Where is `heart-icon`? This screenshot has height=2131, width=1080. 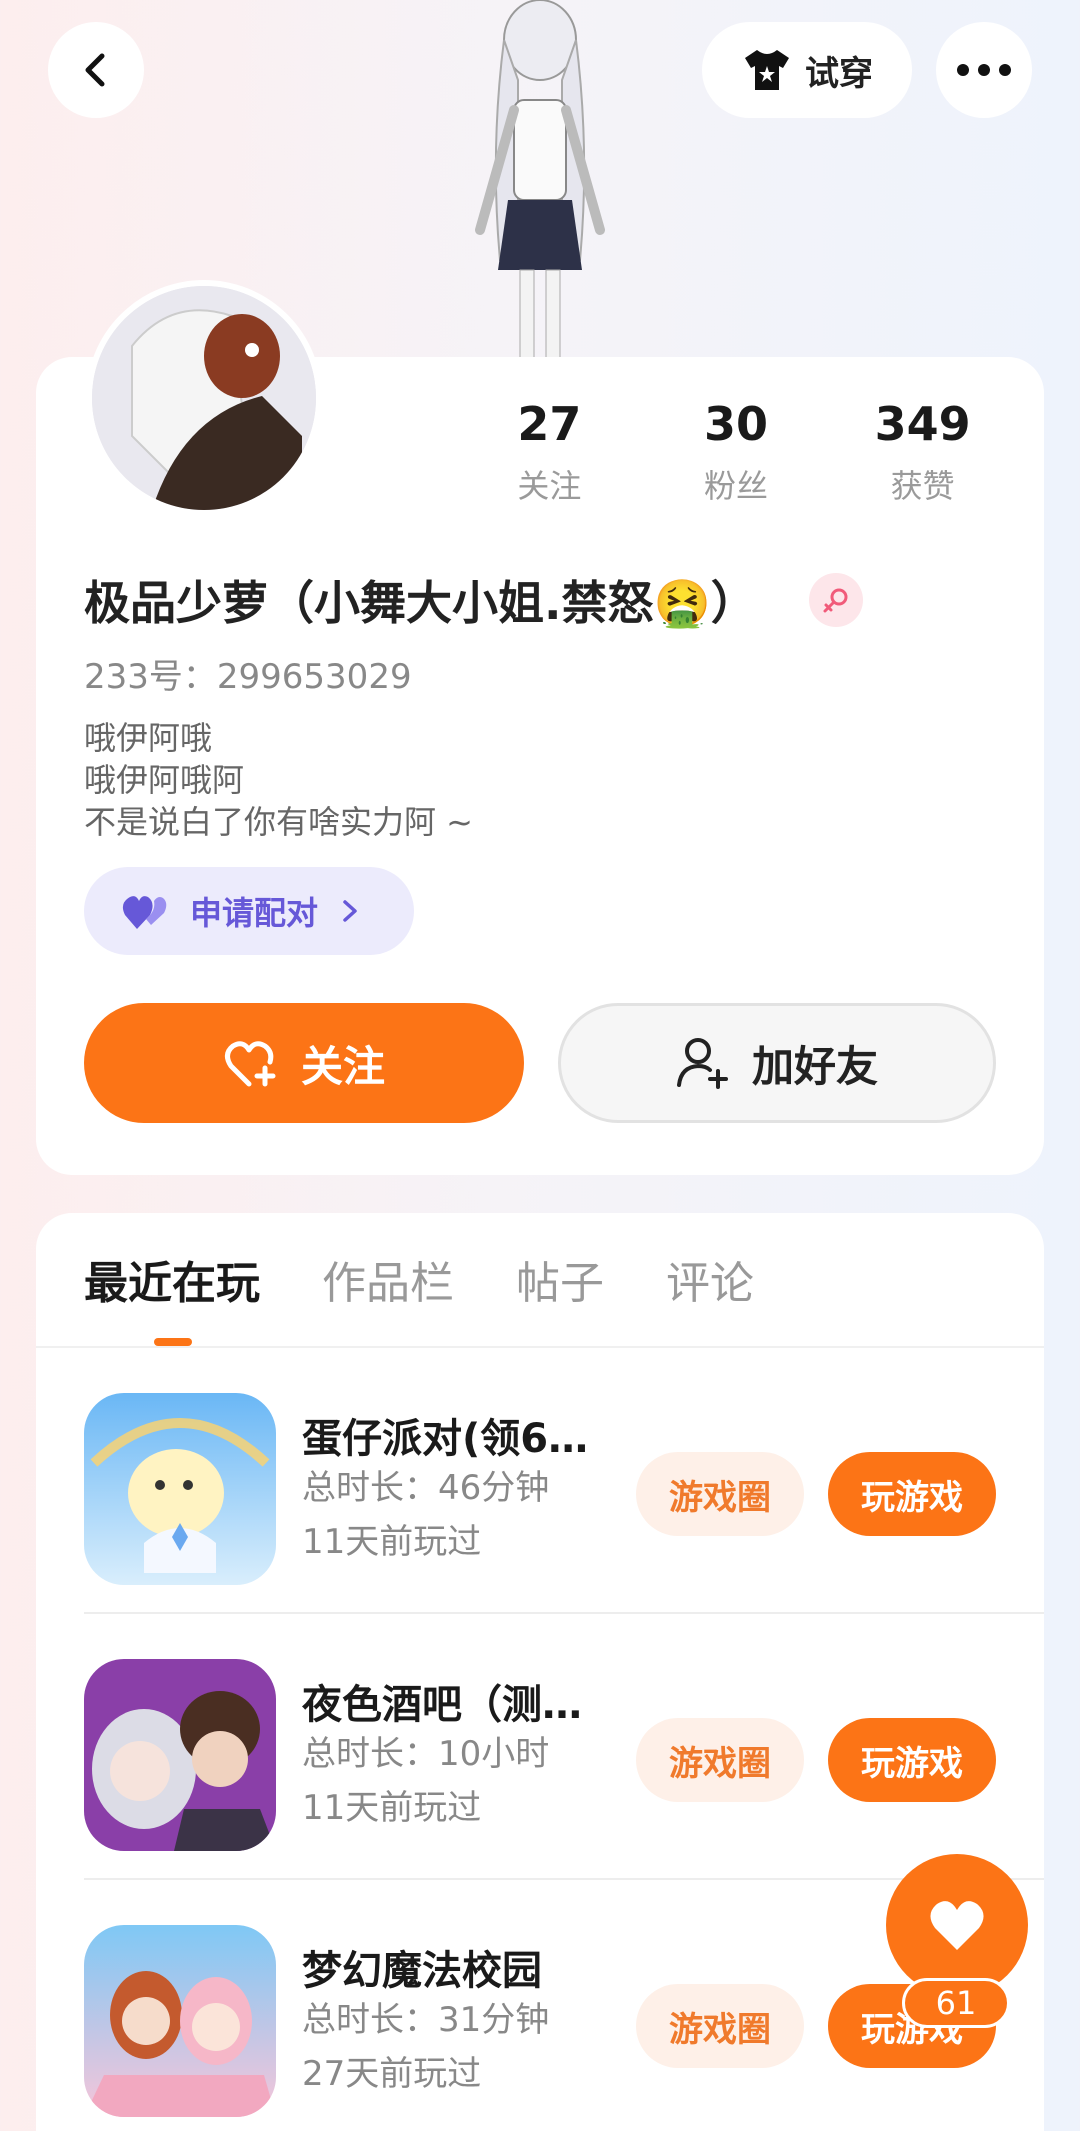 heart-icon is located at coordinates (957, 1925).